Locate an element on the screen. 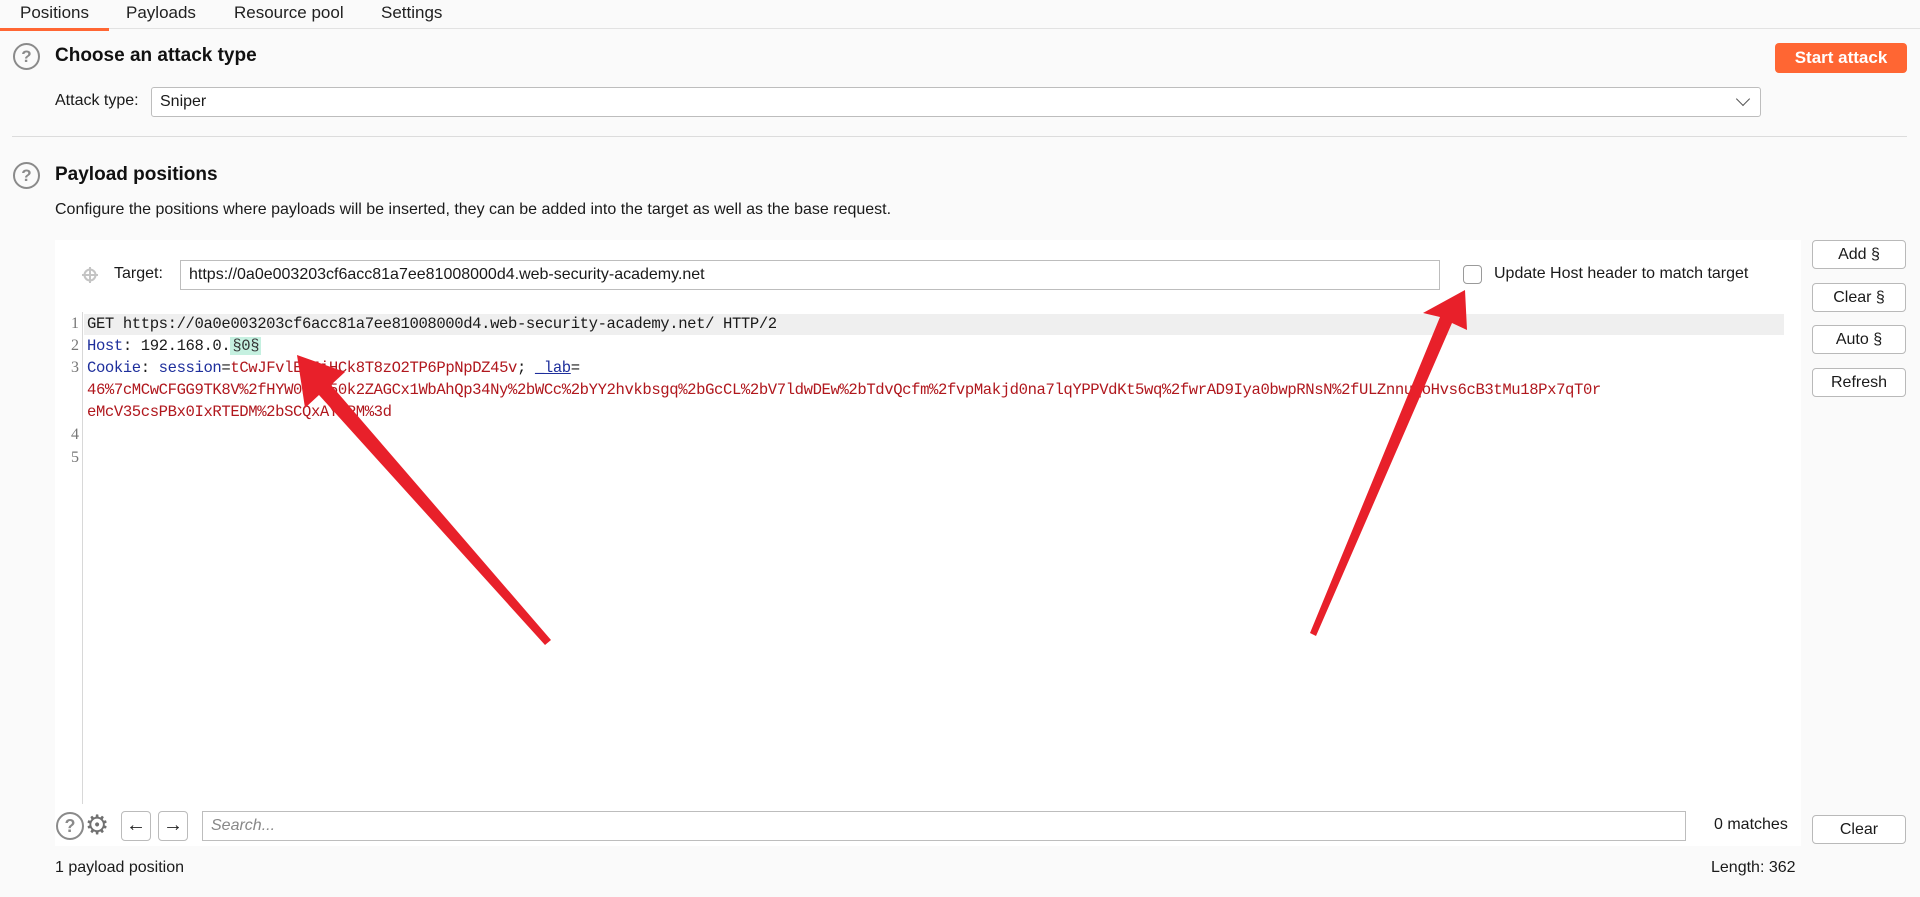  previous-match-button: ← is located at coordinates (136, 826).